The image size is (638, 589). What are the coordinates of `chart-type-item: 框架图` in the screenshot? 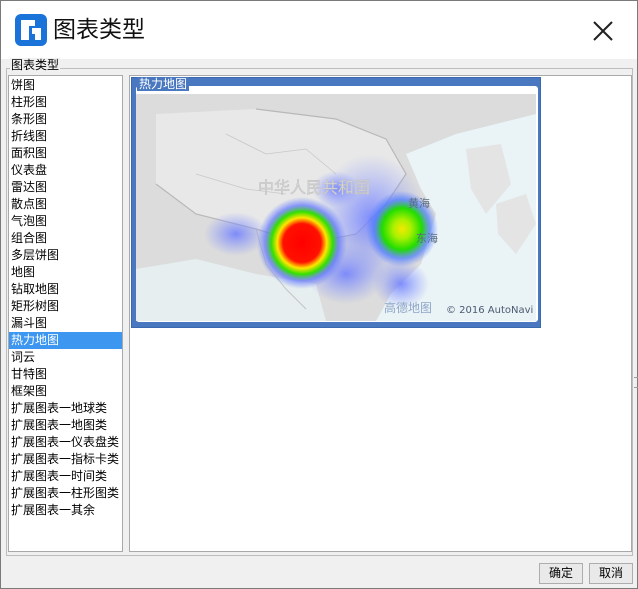 It's located at (65, 391).